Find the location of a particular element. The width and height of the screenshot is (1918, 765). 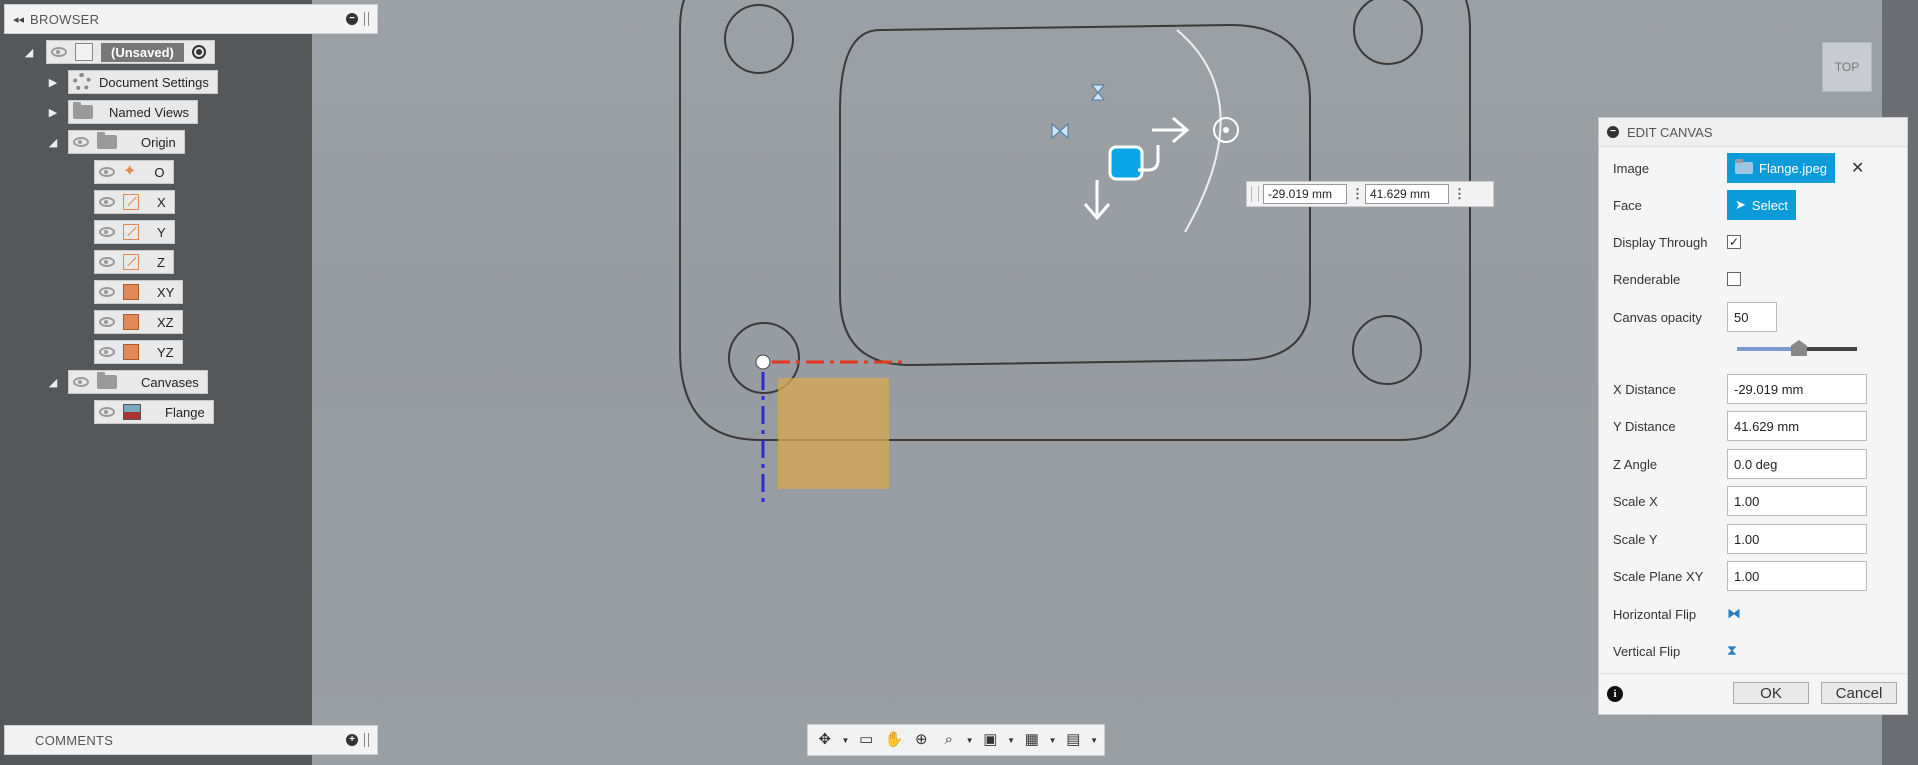

activate-radio-icon is located at coordinates (198, 52).